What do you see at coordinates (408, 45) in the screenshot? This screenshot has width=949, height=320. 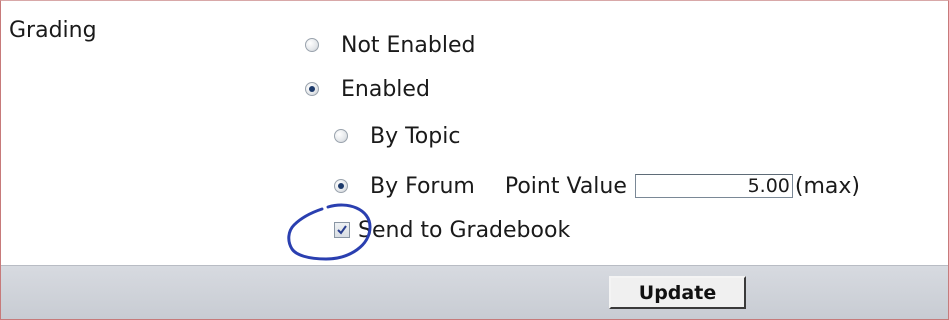 I see `not-enabled-label: Not Enabled` at bounding box center [408, 45].